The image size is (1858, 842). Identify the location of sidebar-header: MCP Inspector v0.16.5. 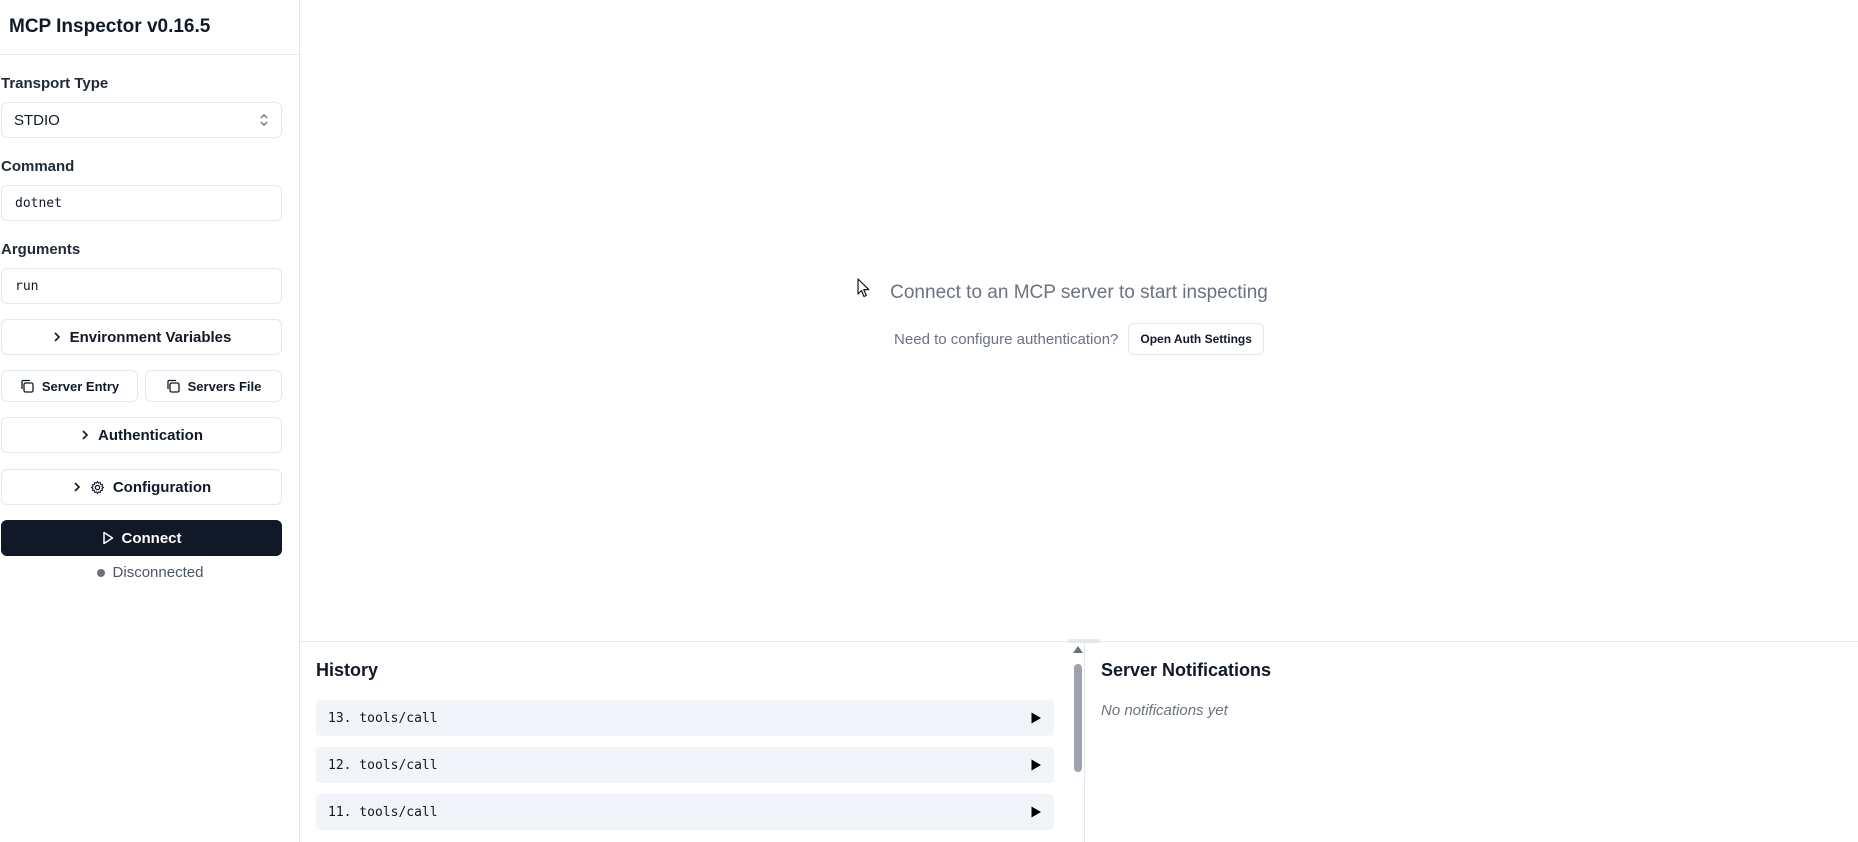
(149, 27).